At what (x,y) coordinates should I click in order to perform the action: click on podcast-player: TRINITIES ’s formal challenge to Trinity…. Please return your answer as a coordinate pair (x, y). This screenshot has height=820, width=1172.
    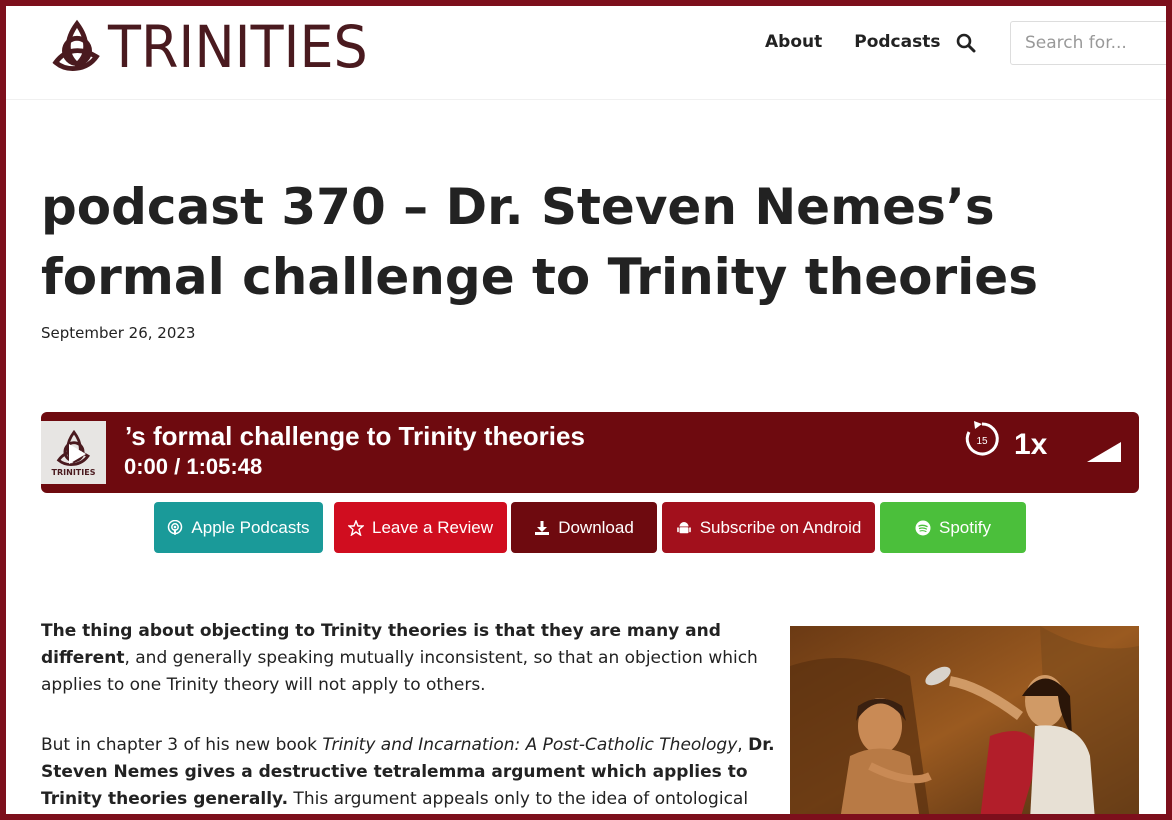
    Looking at the image, I should click on (590, 452).